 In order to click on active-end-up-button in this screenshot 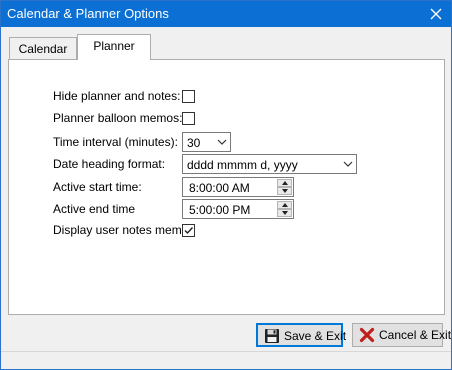, I will do `click(284, 205)`.